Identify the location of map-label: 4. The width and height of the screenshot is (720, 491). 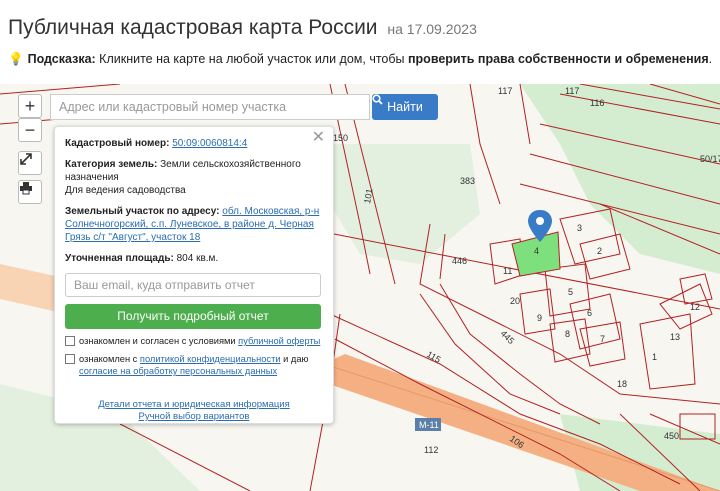
(536, 251).